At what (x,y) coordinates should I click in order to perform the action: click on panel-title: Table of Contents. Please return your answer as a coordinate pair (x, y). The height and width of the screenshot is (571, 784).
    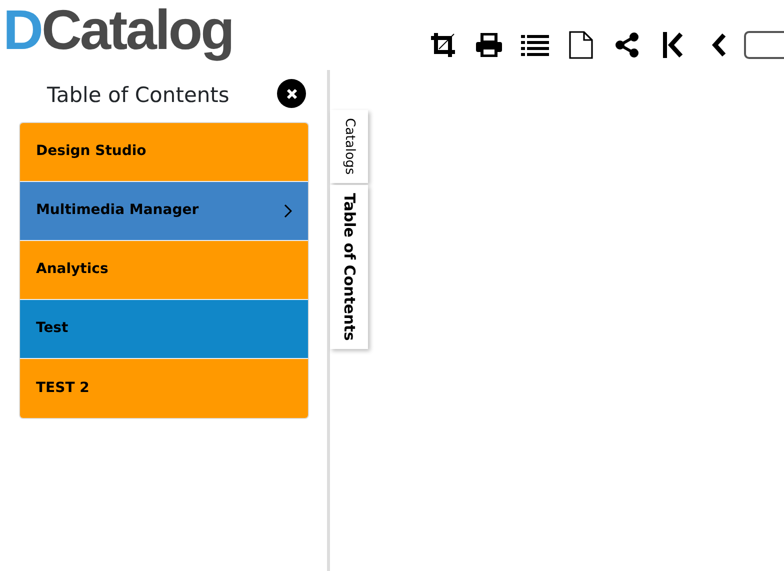
    Looking at the image, I should click on (138, 95).